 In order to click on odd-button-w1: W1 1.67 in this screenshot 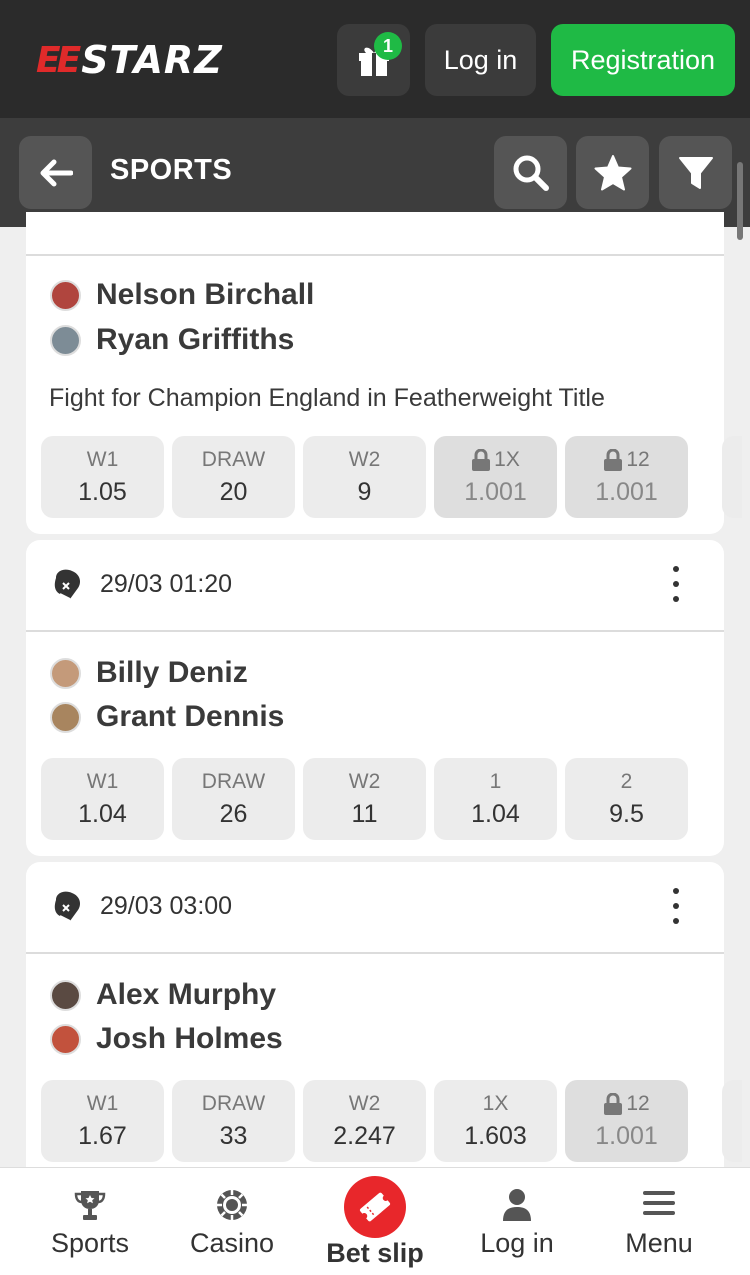, I will do `click(102, 1121)`.